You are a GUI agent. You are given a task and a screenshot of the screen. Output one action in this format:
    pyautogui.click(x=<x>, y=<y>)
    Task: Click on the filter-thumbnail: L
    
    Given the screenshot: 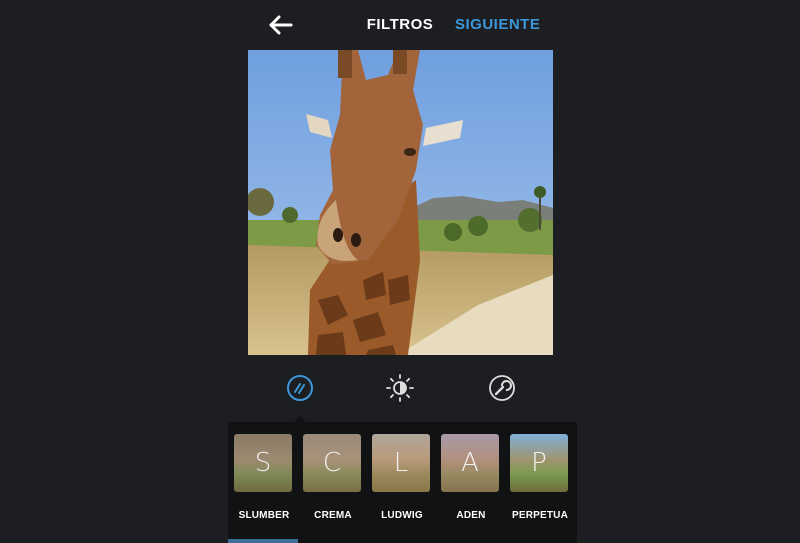 What is the action you would take?
    pyautogui.click(x=401, y=463)
    